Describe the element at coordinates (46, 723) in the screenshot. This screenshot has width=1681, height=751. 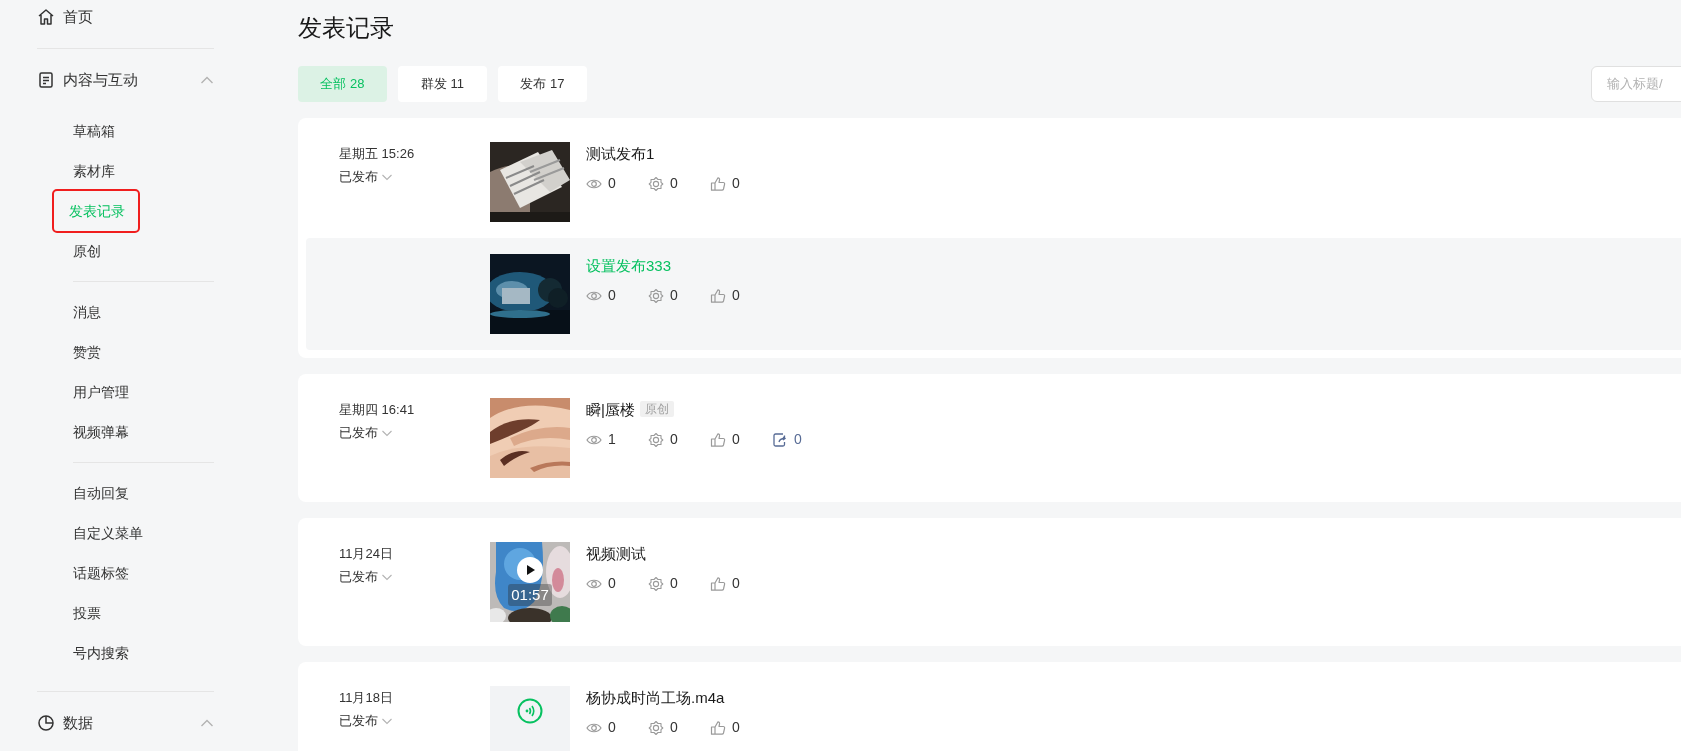
I see `pie-chart-icon` at that location.